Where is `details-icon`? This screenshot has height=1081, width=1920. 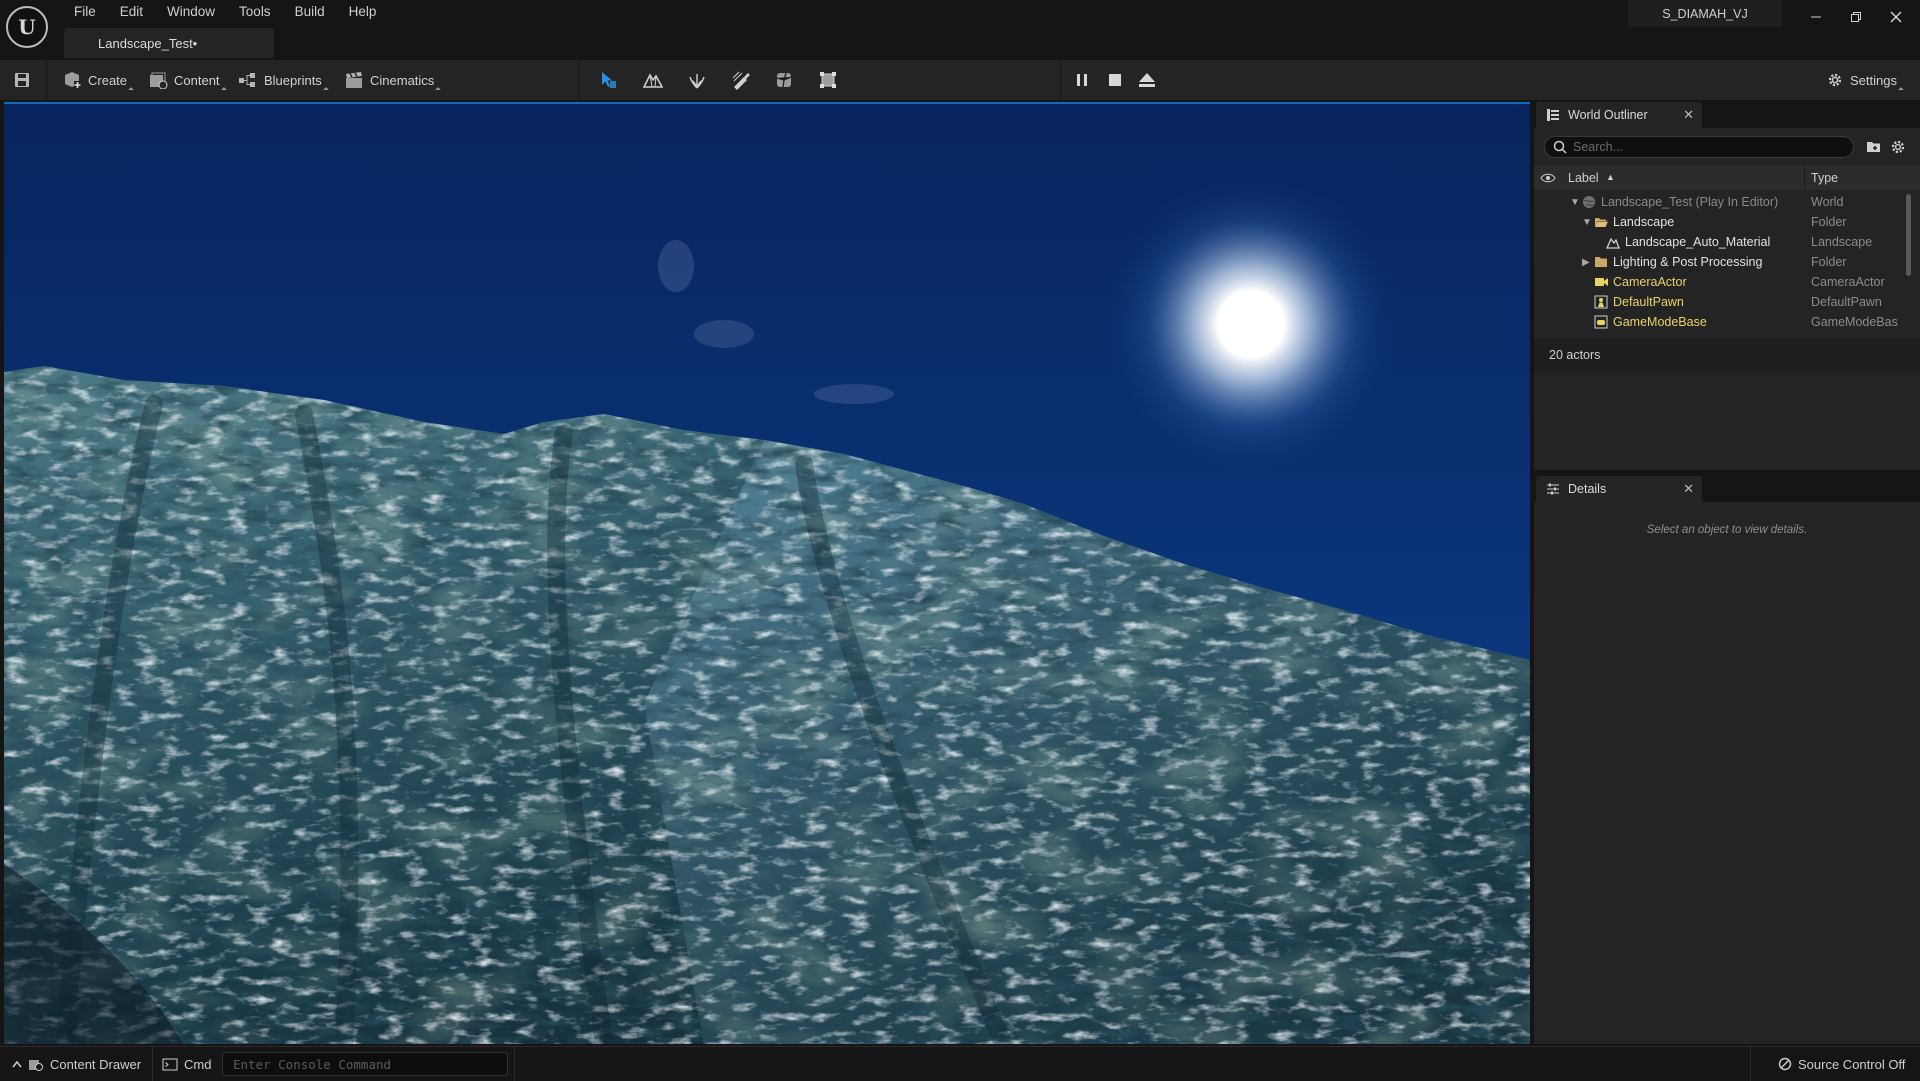
details-icon is located at coordinates (1553, 489).